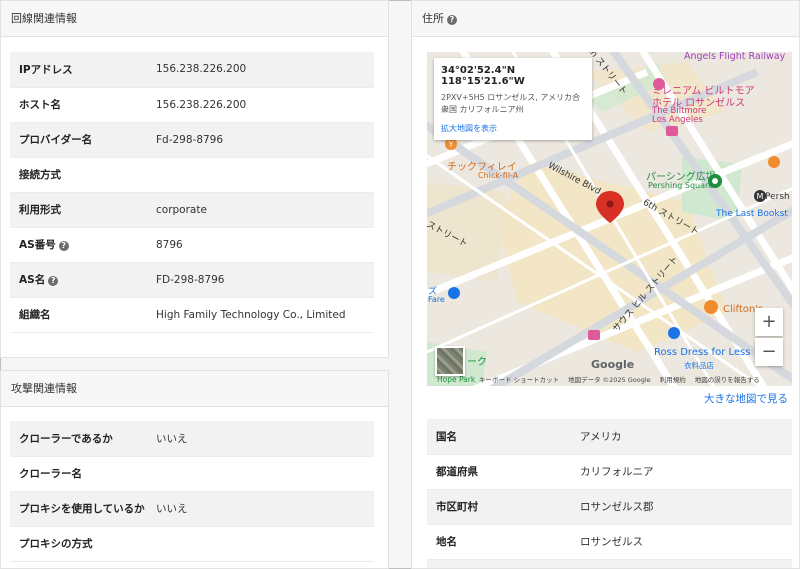 The height and width of the screenshot is (569, 800). I want to click on table-row, so click(609, 563).